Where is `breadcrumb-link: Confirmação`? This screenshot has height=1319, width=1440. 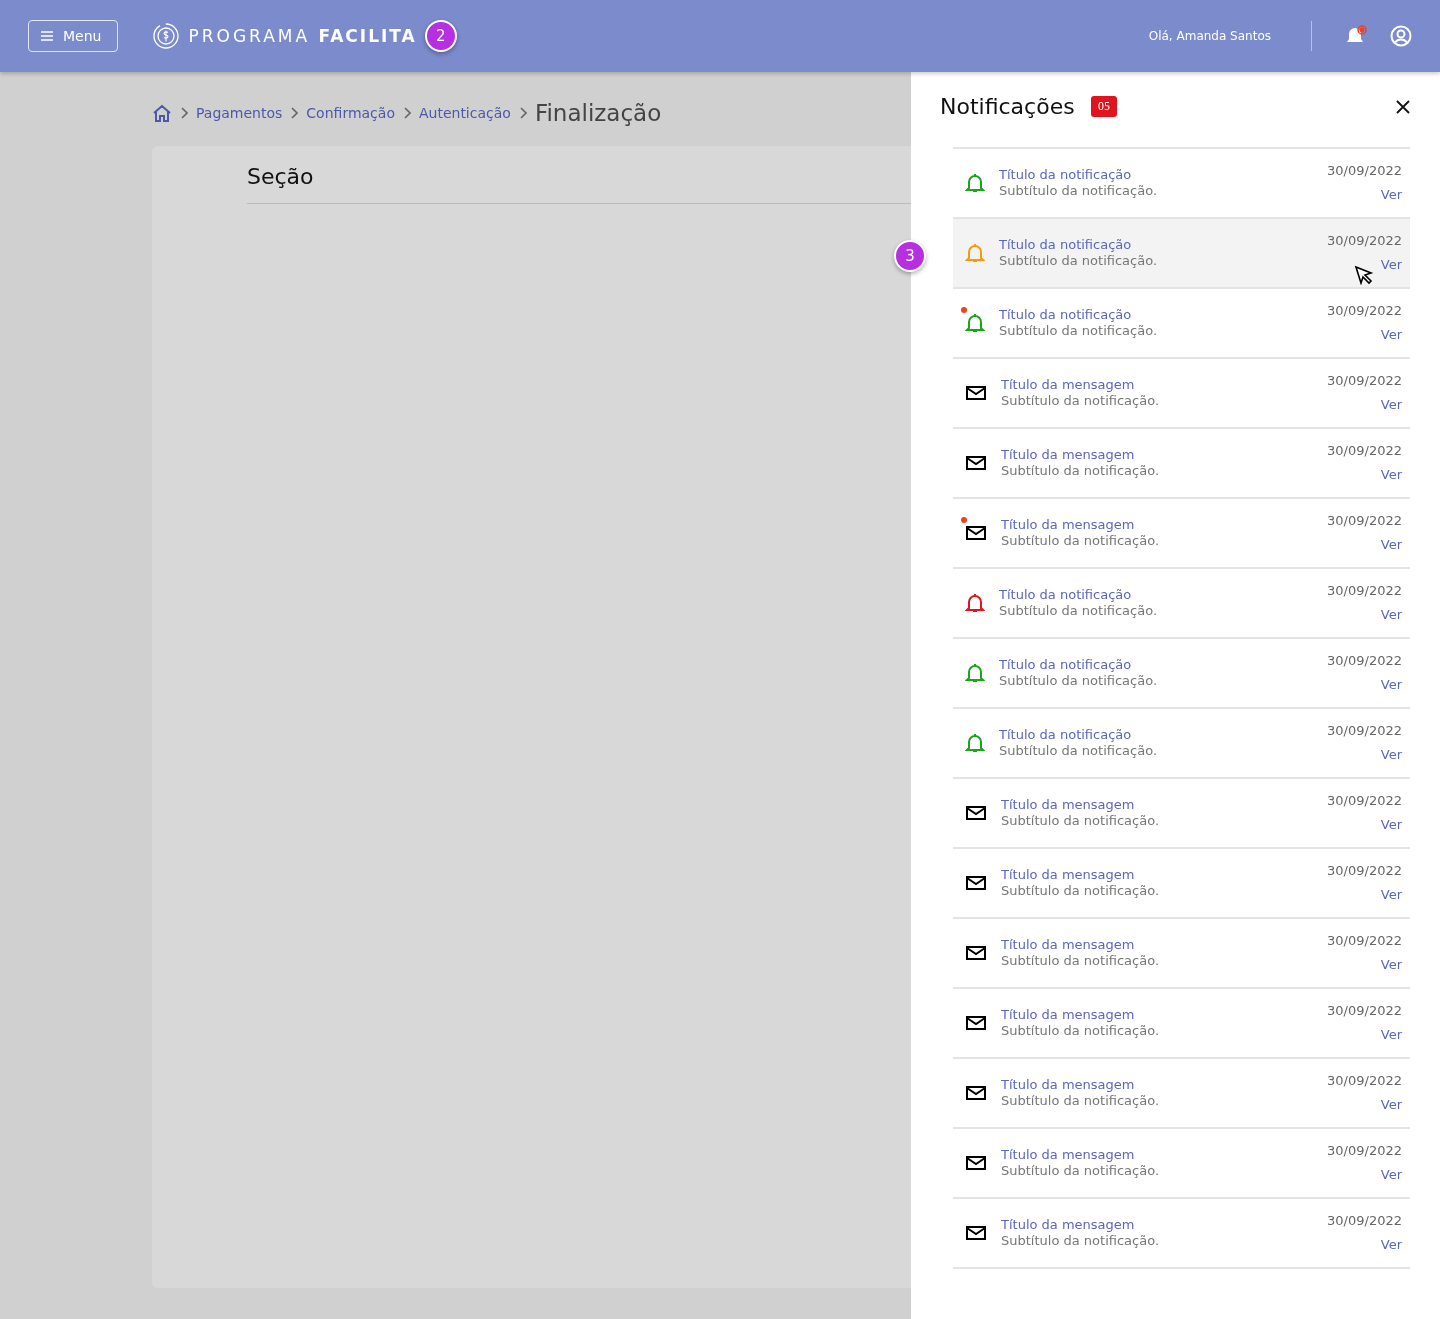 breadcrumb-link: Confirmação is located at coordinates (350, 113).